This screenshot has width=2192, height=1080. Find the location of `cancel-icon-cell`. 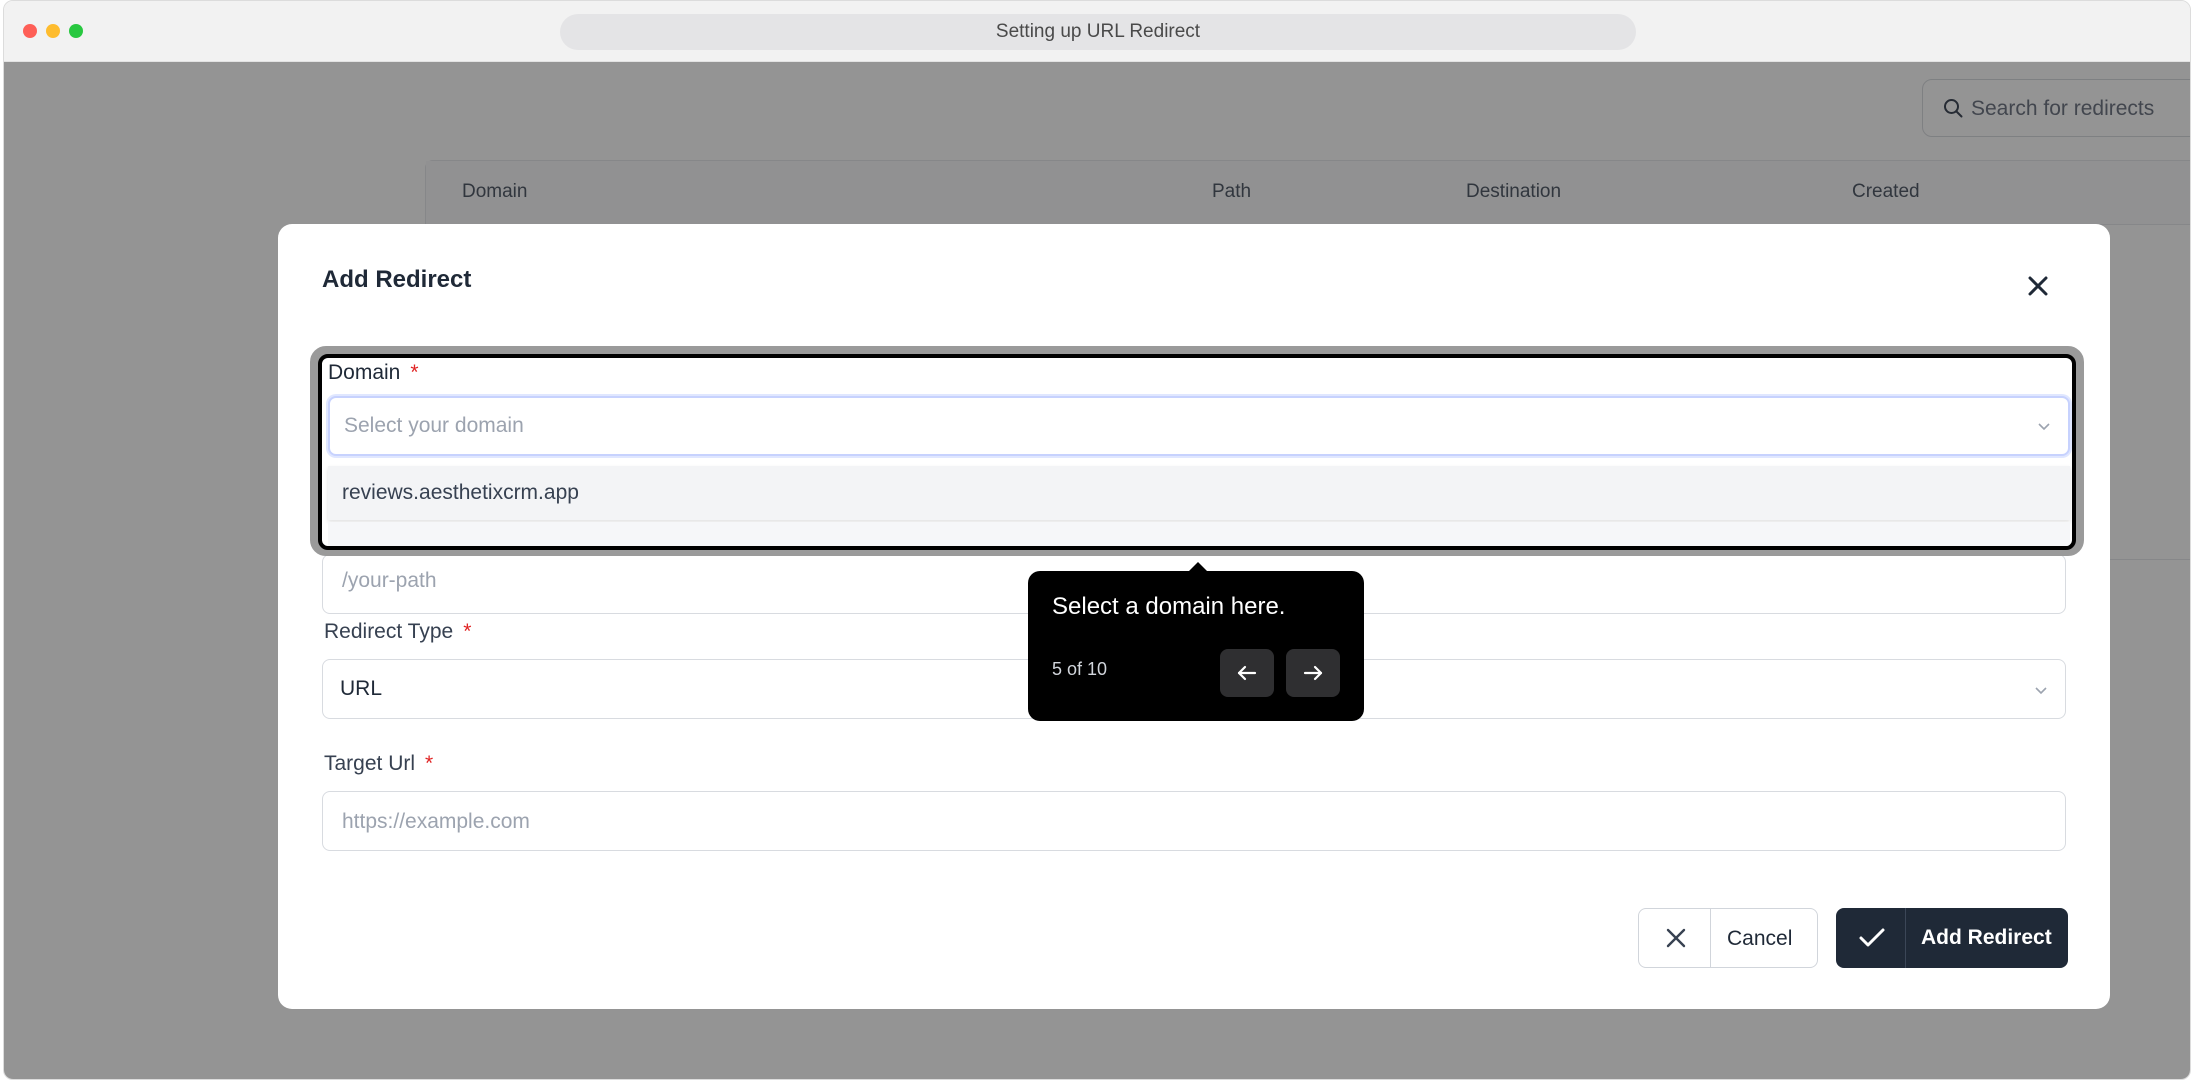

cancel-icon-cell is located at coordinates (1675, 938).